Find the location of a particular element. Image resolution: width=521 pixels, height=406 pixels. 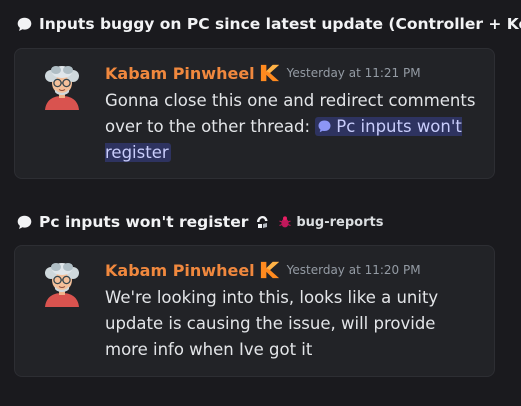

message-timestamp: Yesterday at 11:21 PM is located at coordinates (354, 73).